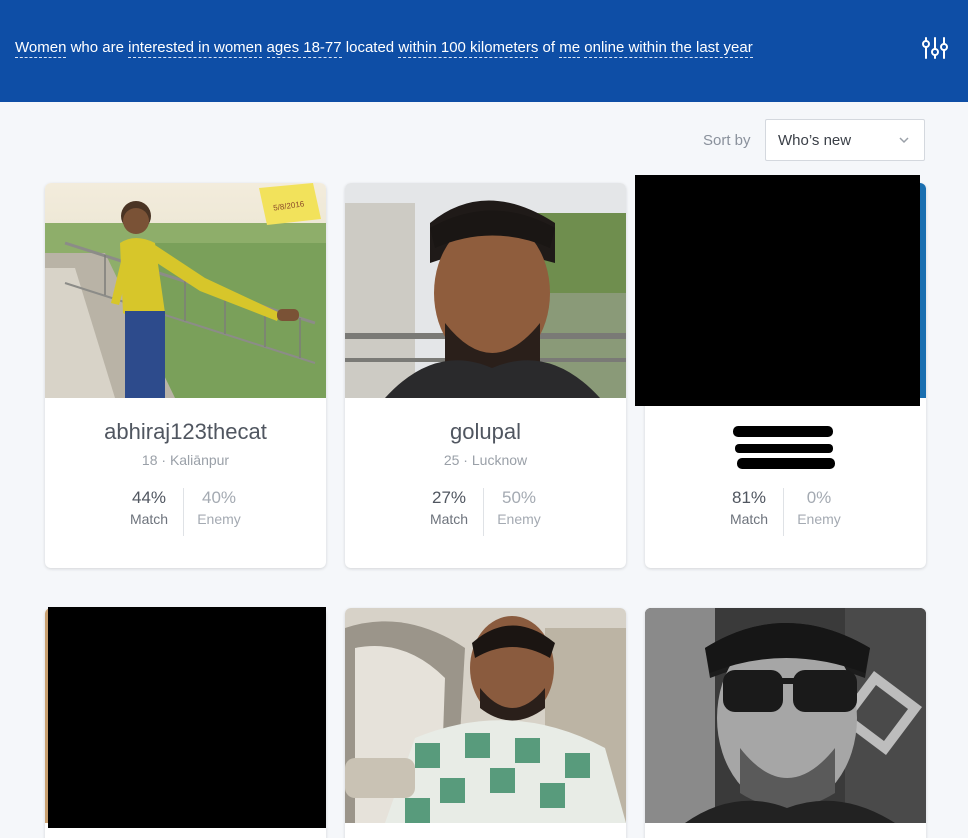 This screenshot has width=968, height=838. What do you see at coordinates (264, 47) in the screenshot?
I see `filter-text` at bounding box center [264, 47].